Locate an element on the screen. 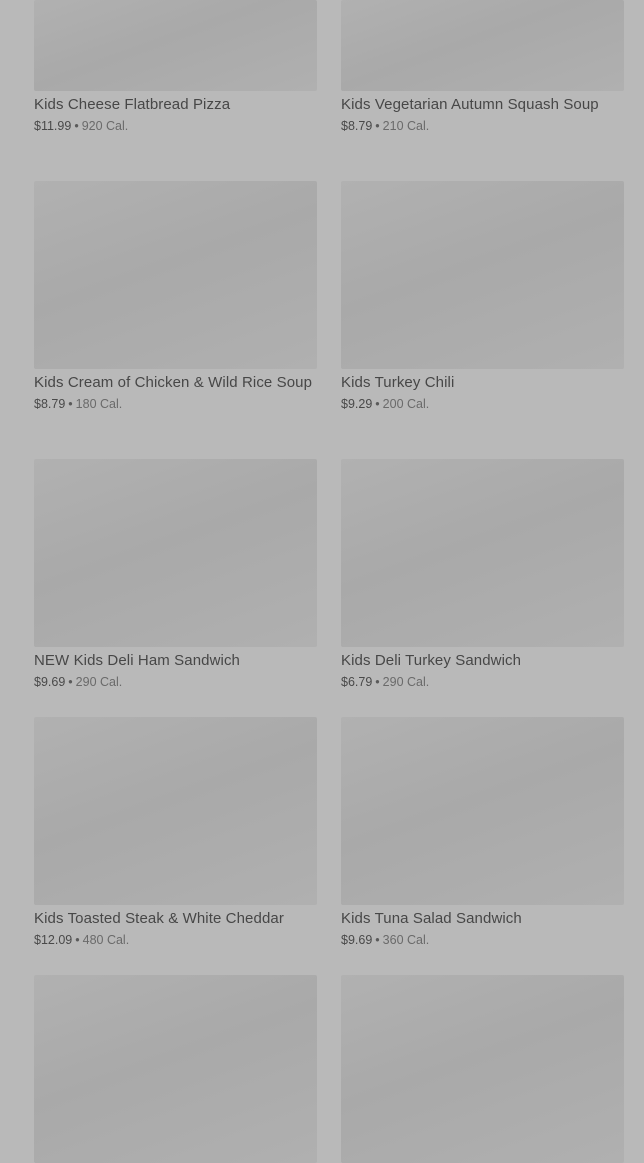 This screenshot has width=644, height=1163. menu-item-card: Kids Tuna Salad Sandwich $9.69 • 360 Cal. is located at coordinates (482, 832).